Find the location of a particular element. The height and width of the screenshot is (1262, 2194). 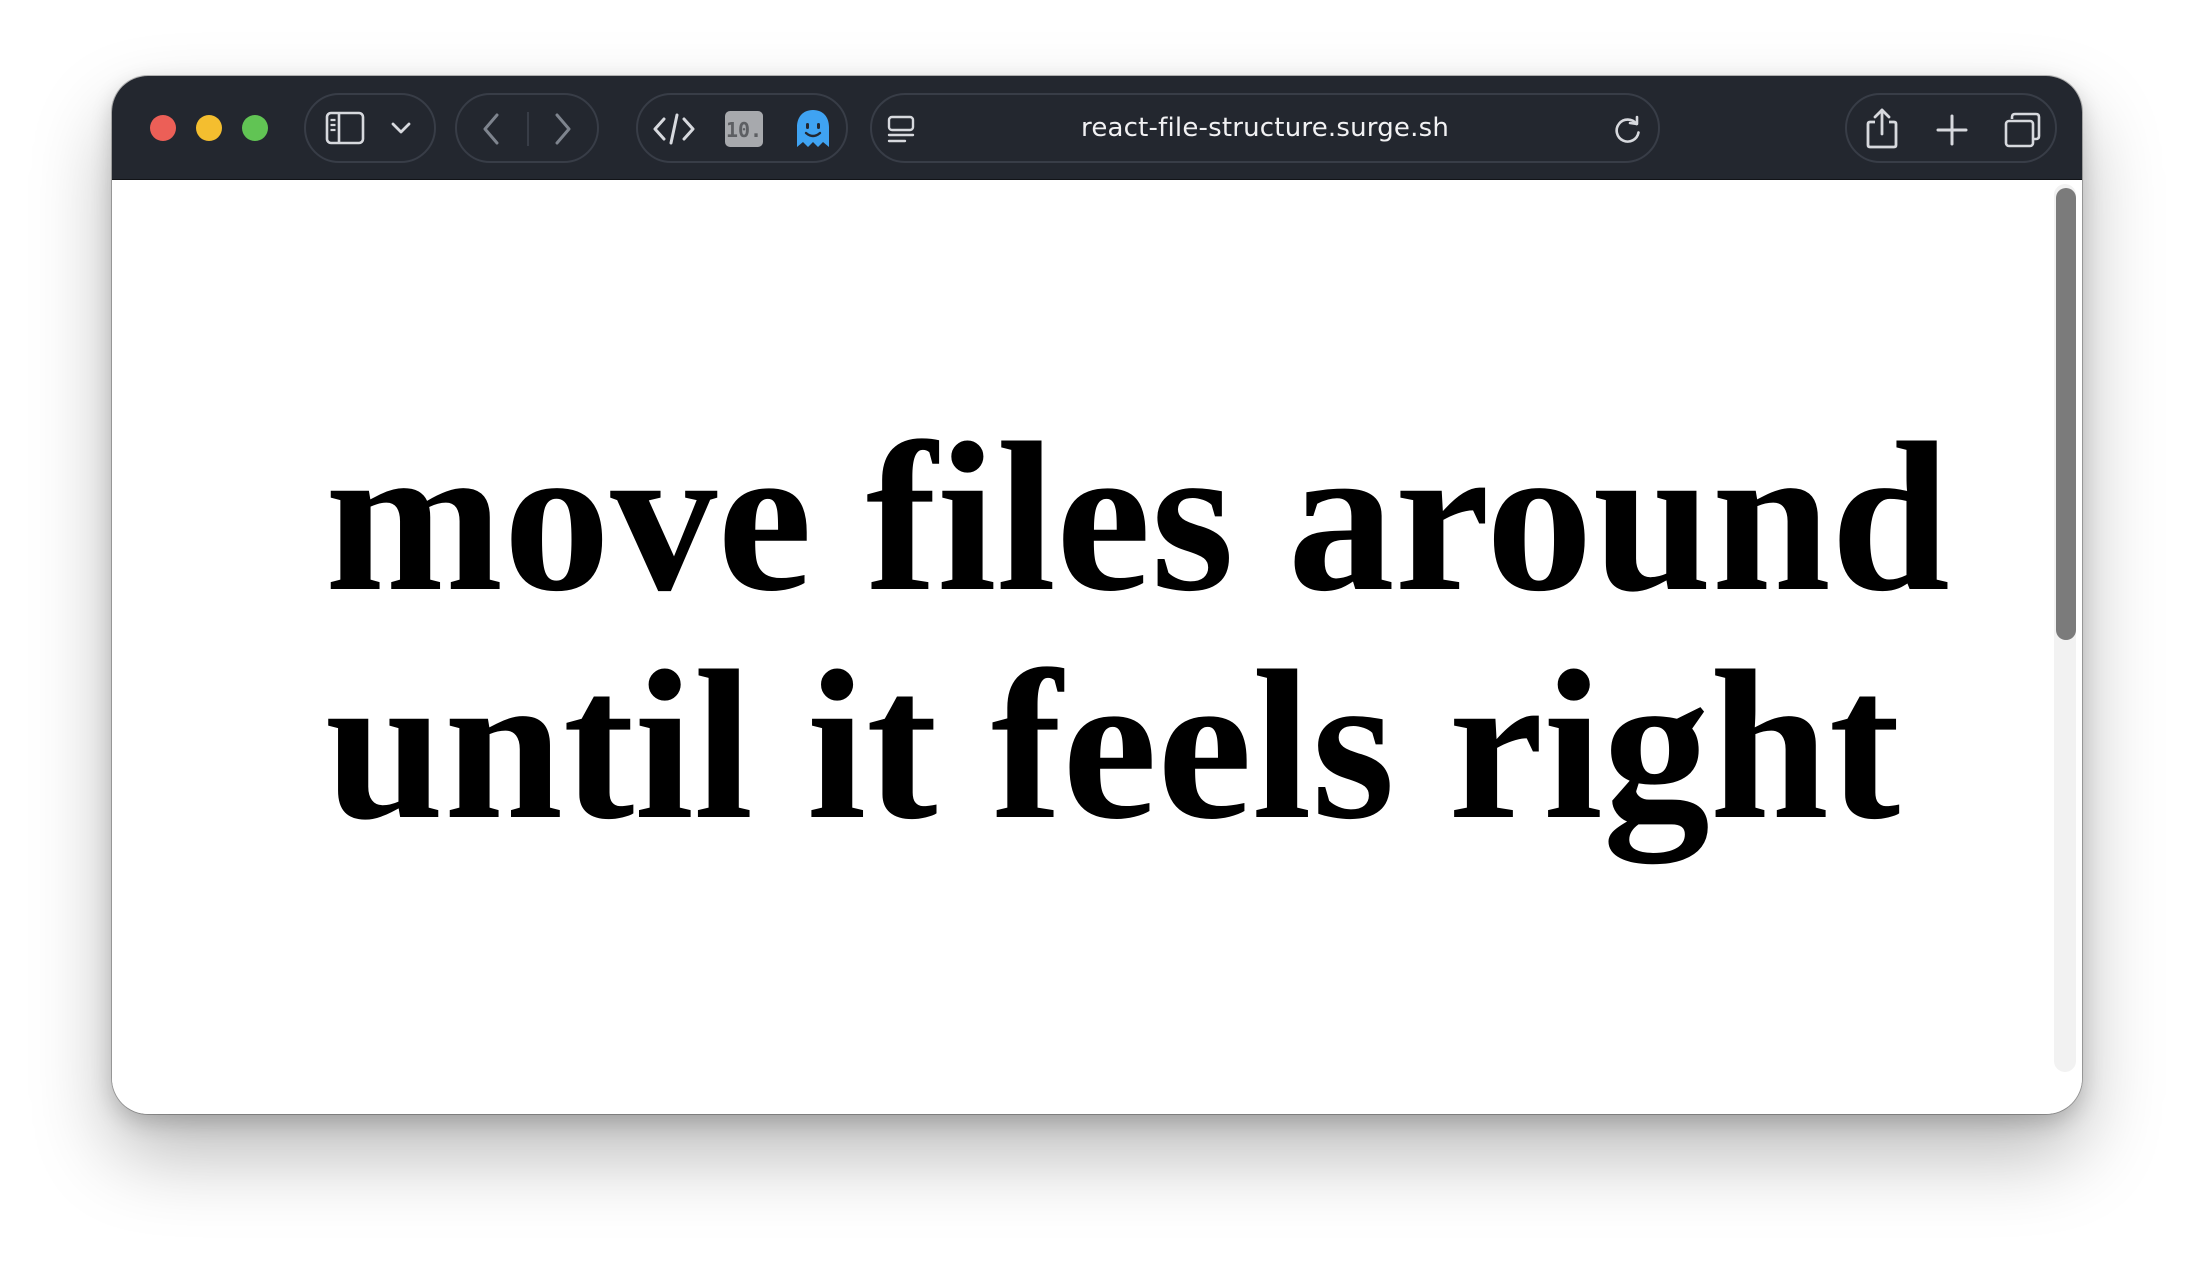

new-tab-icon is located at coordinates (1952, 130).